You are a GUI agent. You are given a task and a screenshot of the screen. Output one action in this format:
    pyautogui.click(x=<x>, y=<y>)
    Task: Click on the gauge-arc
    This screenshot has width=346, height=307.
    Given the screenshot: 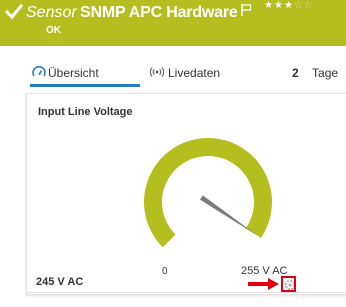 What is the action you would take?
    pyautogui.click(x=208, y=193)
    